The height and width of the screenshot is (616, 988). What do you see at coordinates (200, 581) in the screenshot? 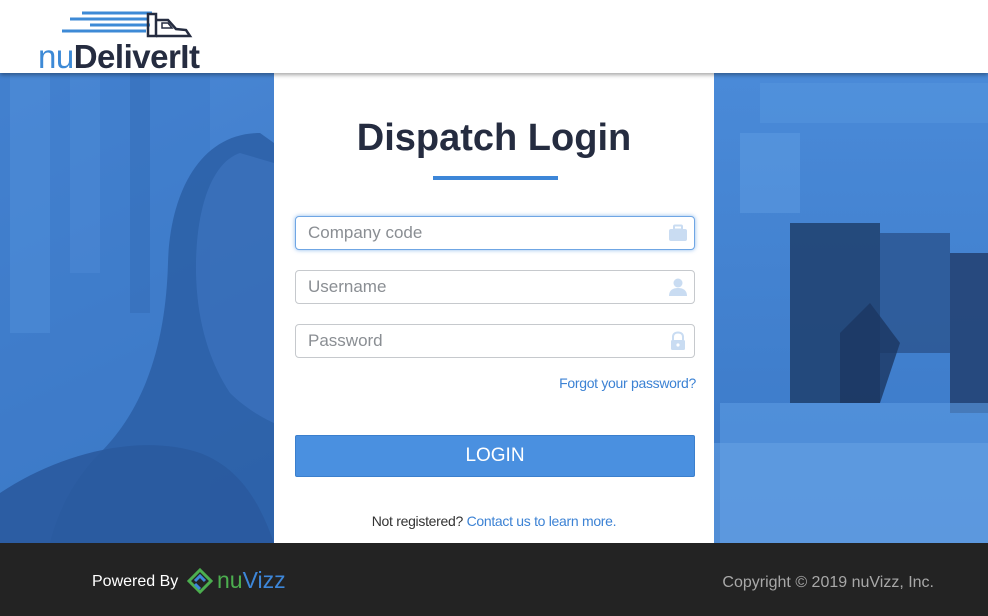
I see `nuvizz-logo-icon` at bounding box center [200, 581].